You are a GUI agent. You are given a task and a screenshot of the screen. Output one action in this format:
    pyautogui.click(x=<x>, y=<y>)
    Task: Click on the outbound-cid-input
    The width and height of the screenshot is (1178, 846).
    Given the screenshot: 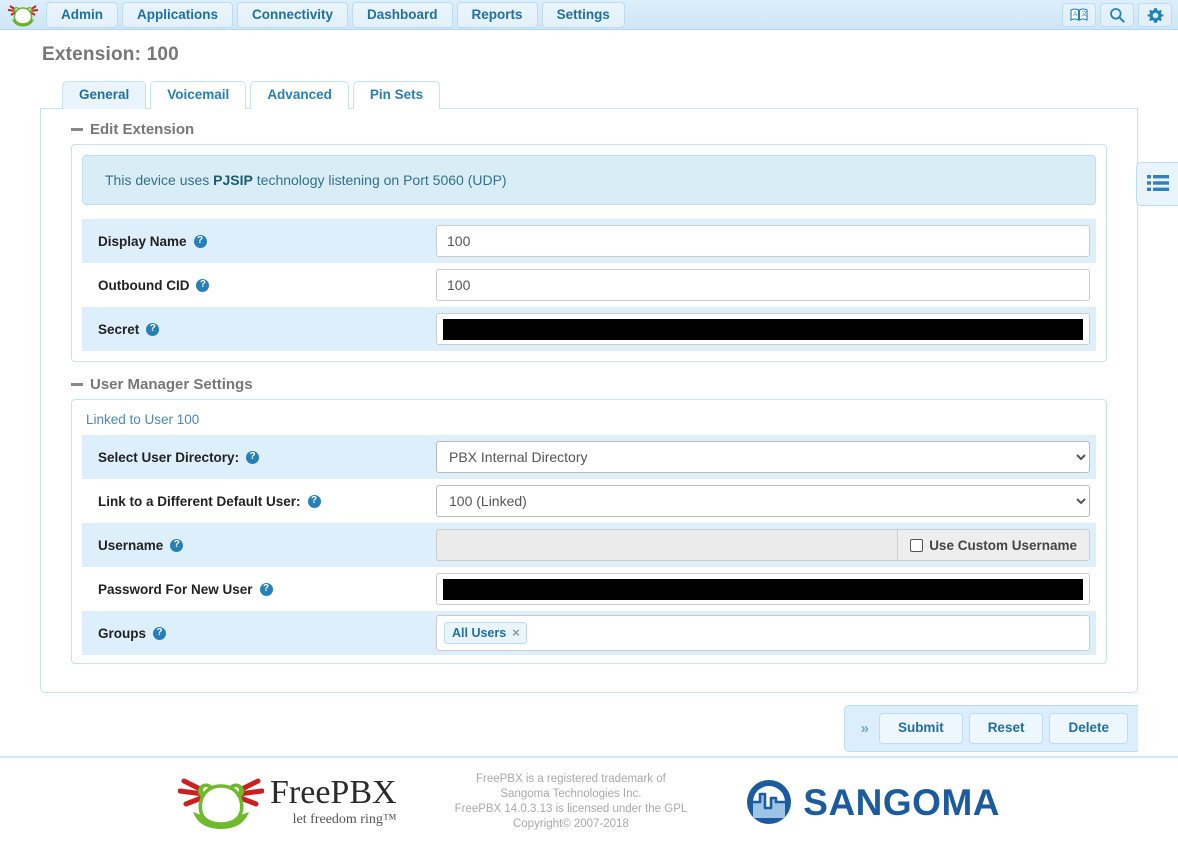 What is the action you would take?
    pyautogui.click(x=763, y=285)
    